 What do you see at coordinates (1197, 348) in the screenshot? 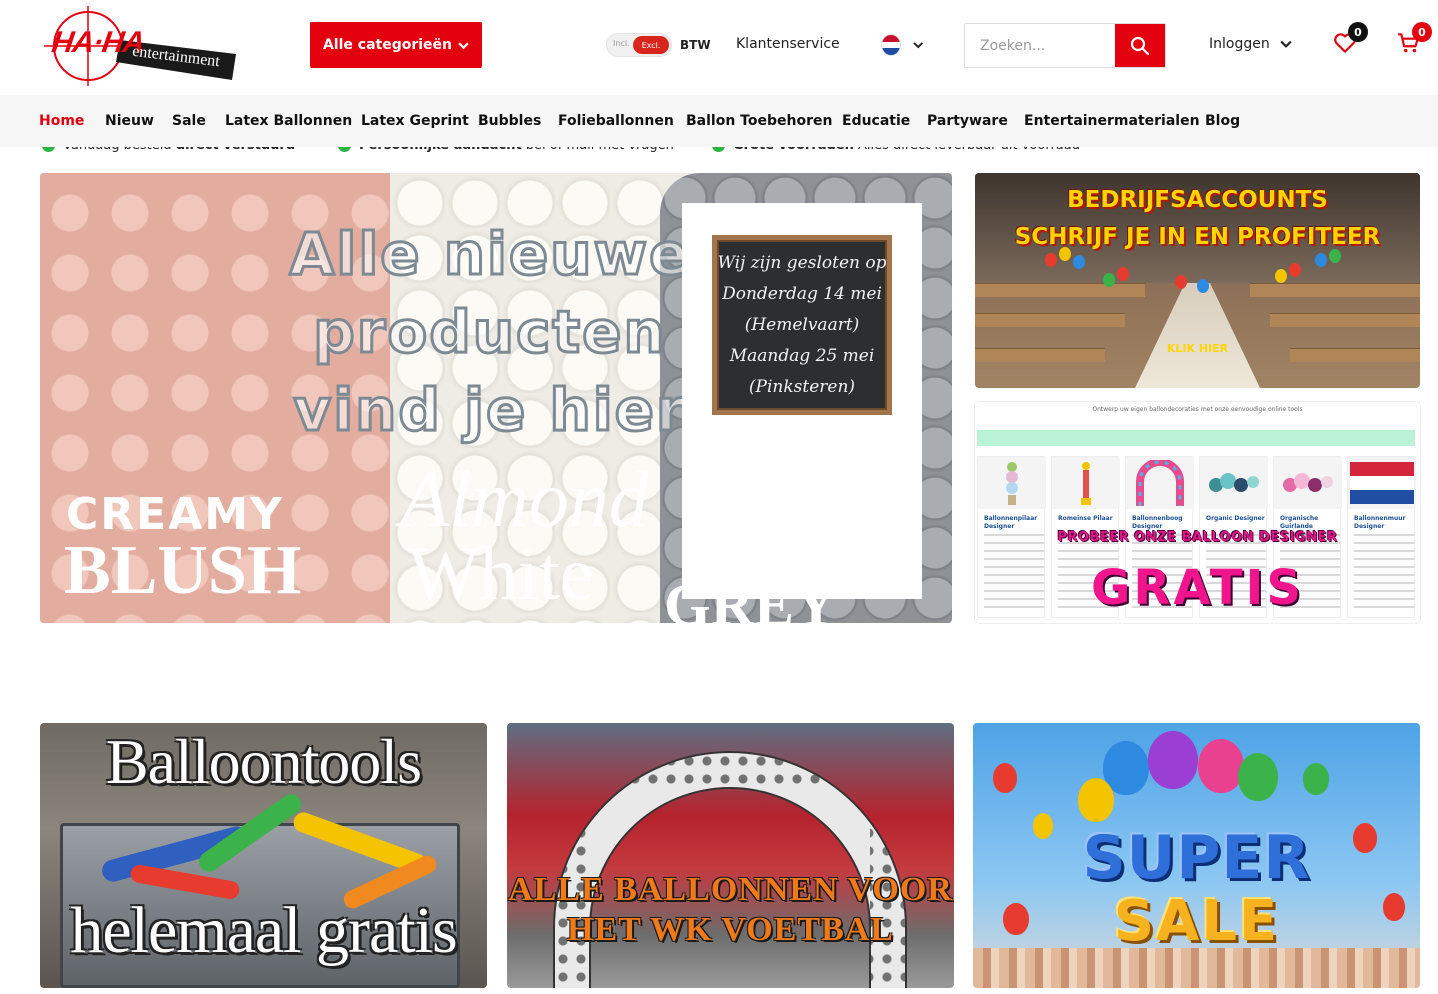
I see `business-cta: KLIK HIER` at bounding box center [1197, 348].